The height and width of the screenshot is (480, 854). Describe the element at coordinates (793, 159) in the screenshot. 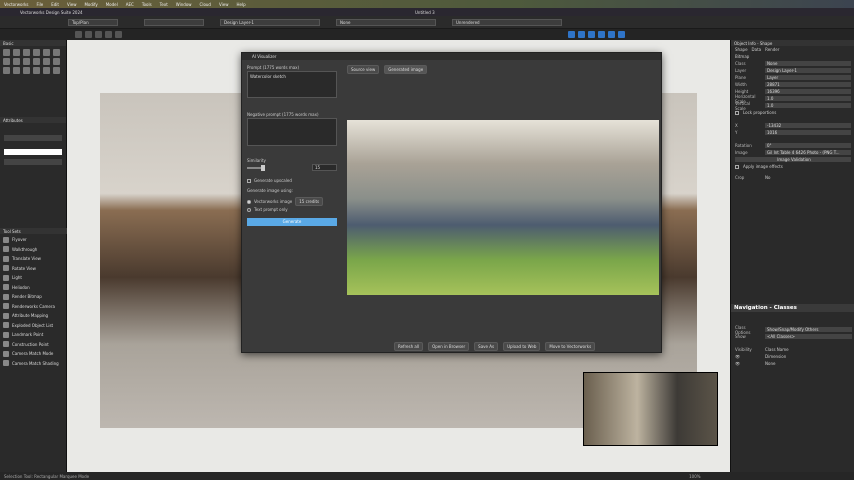

I see `image-validation-button: Image Validation` at that location.